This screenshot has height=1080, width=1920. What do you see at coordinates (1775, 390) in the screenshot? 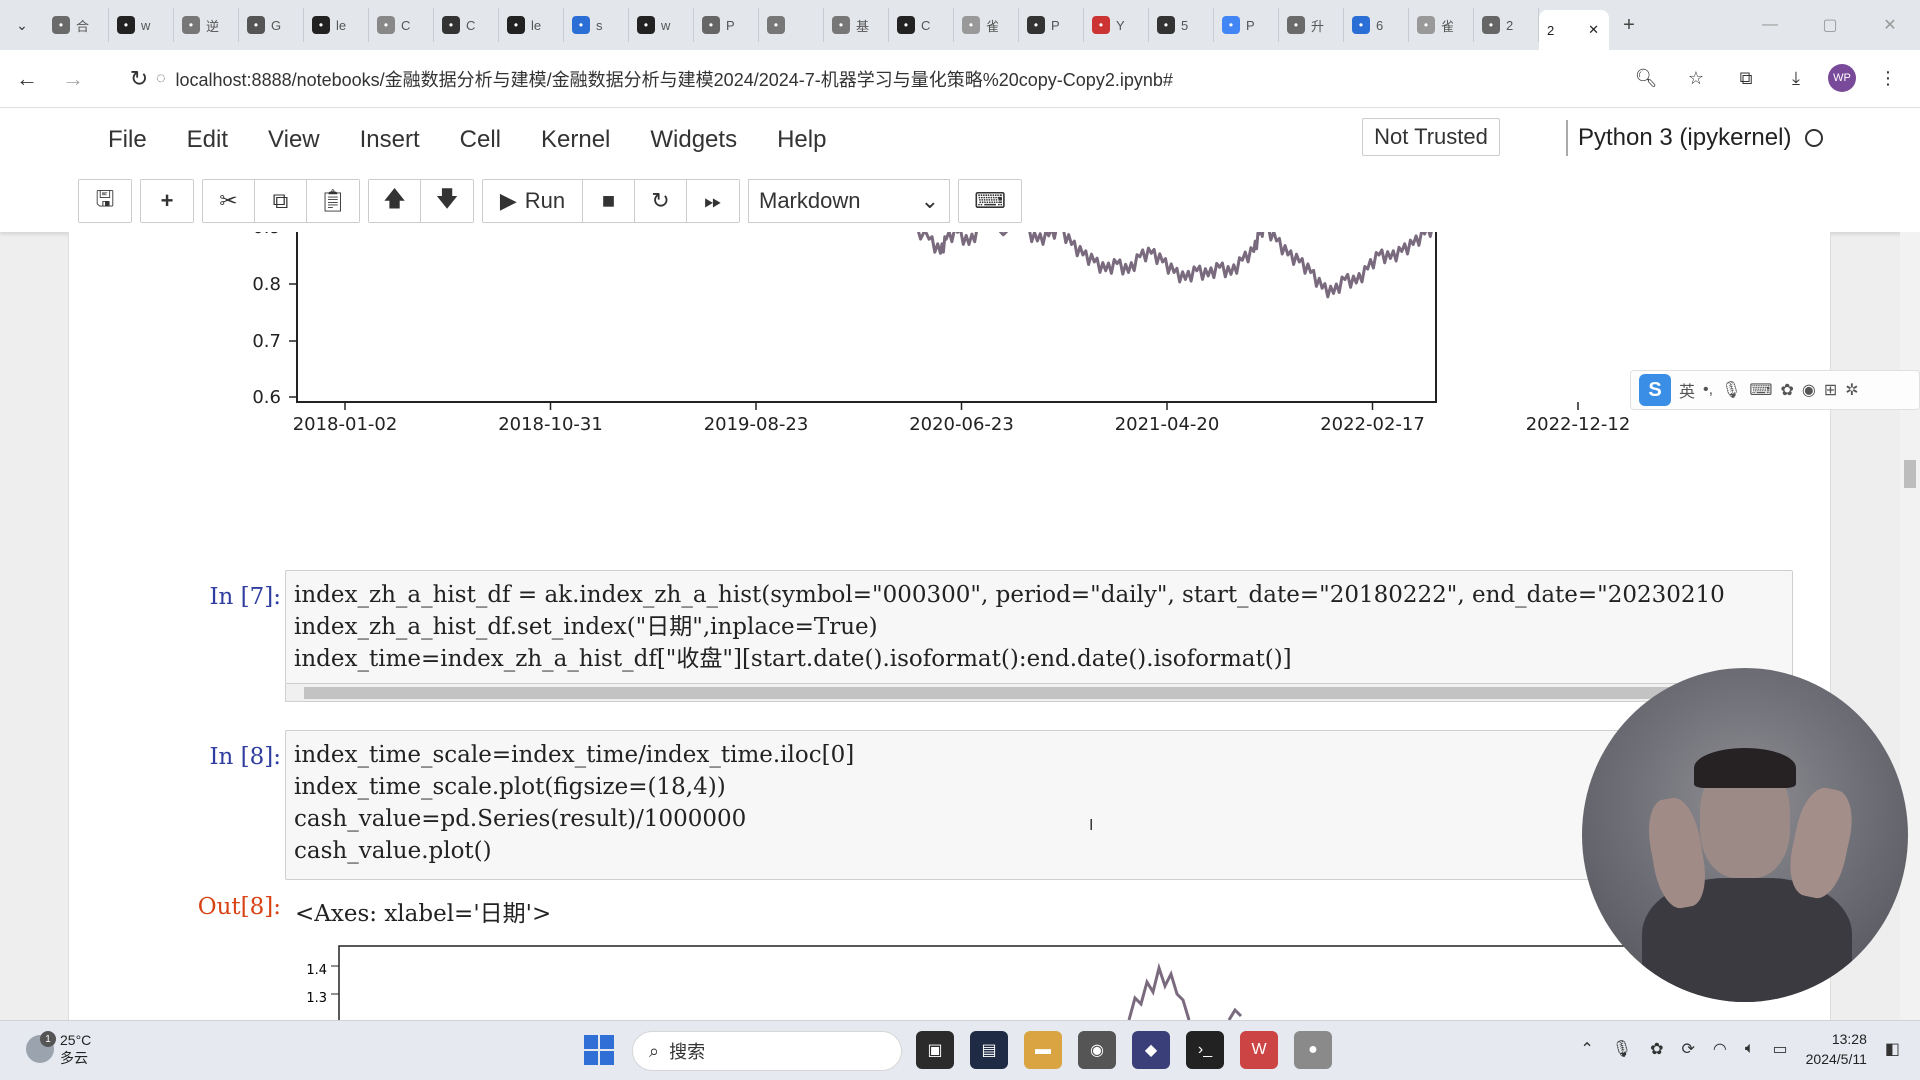
I see `ime-toolbar: S 英 •, 🎙︎ ⌨ ✿ ◉ ⊞ ✲` at bounding box center [1775, 390].